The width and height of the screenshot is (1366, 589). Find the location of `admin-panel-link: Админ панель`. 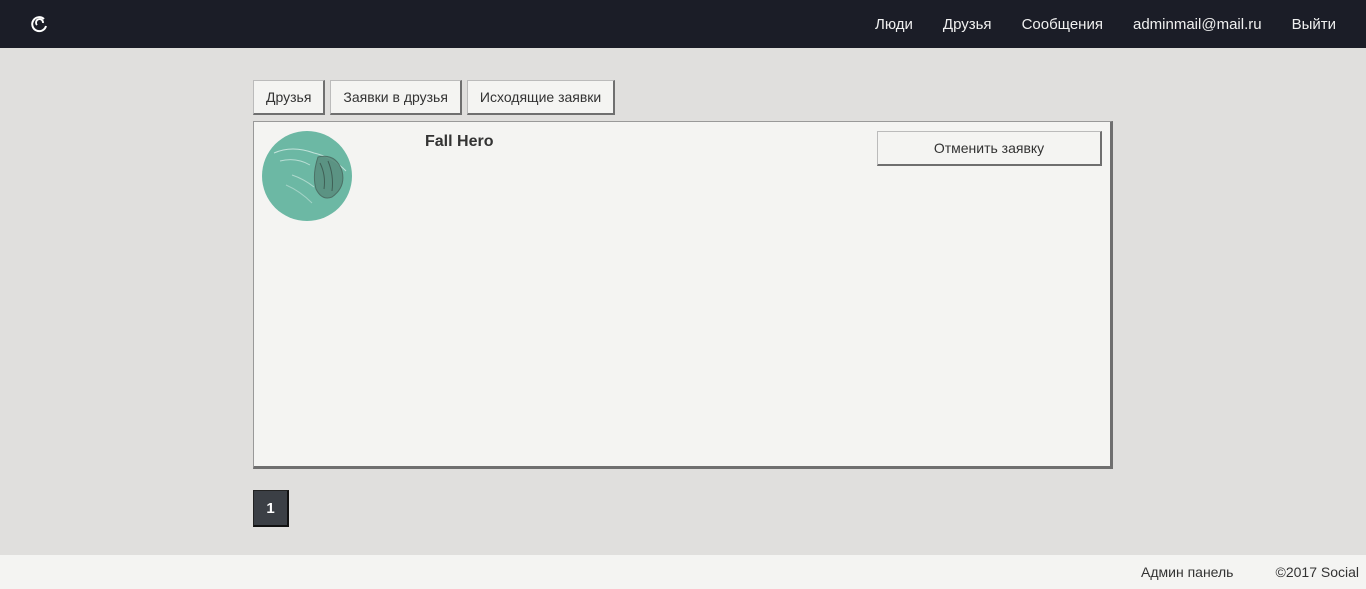

admin-panel-link: Админ панель is located at coordinates (1187, 572).